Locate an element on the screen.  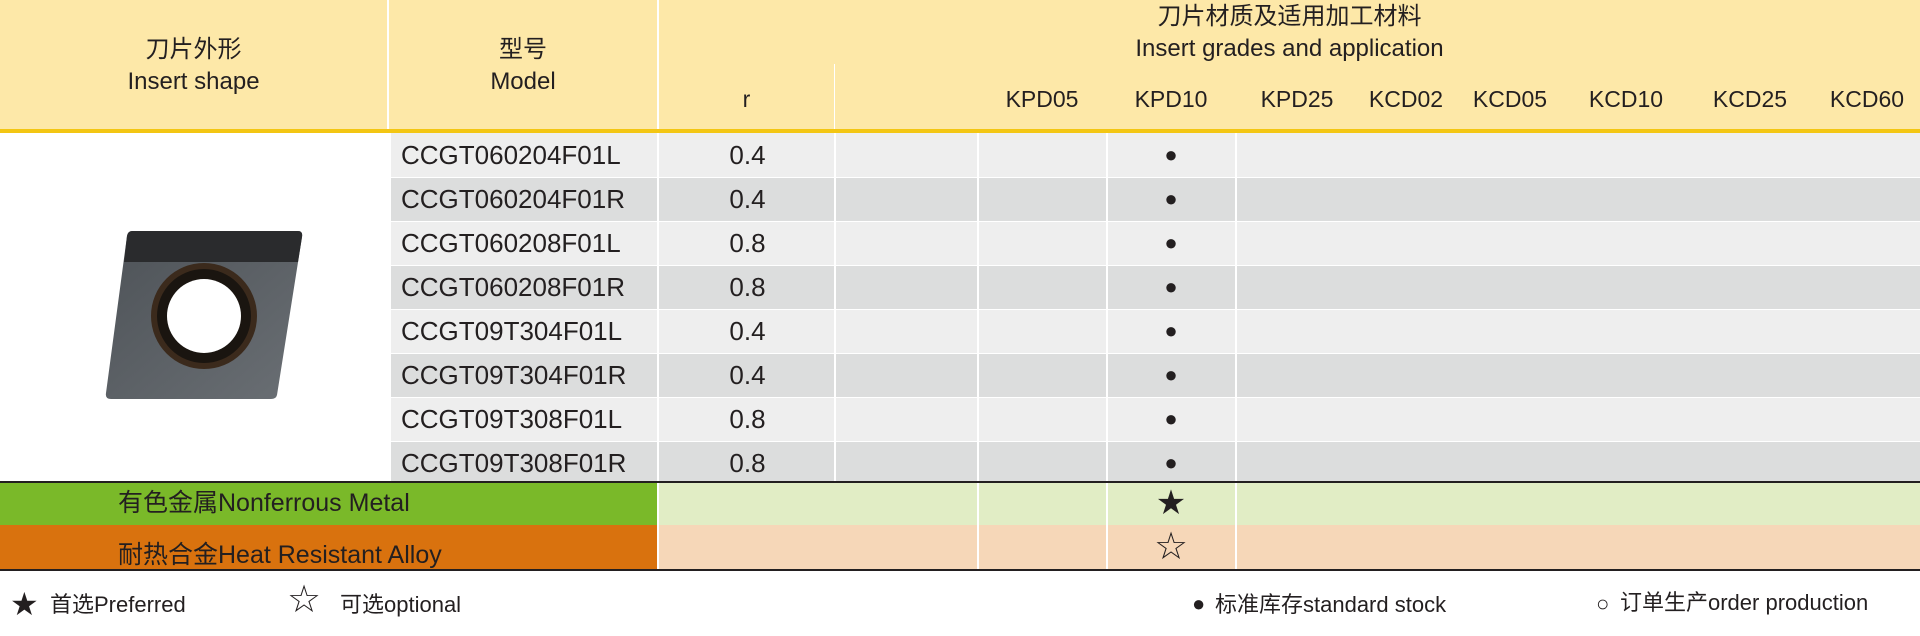
band-border-model is located at coordinates (658, 525).